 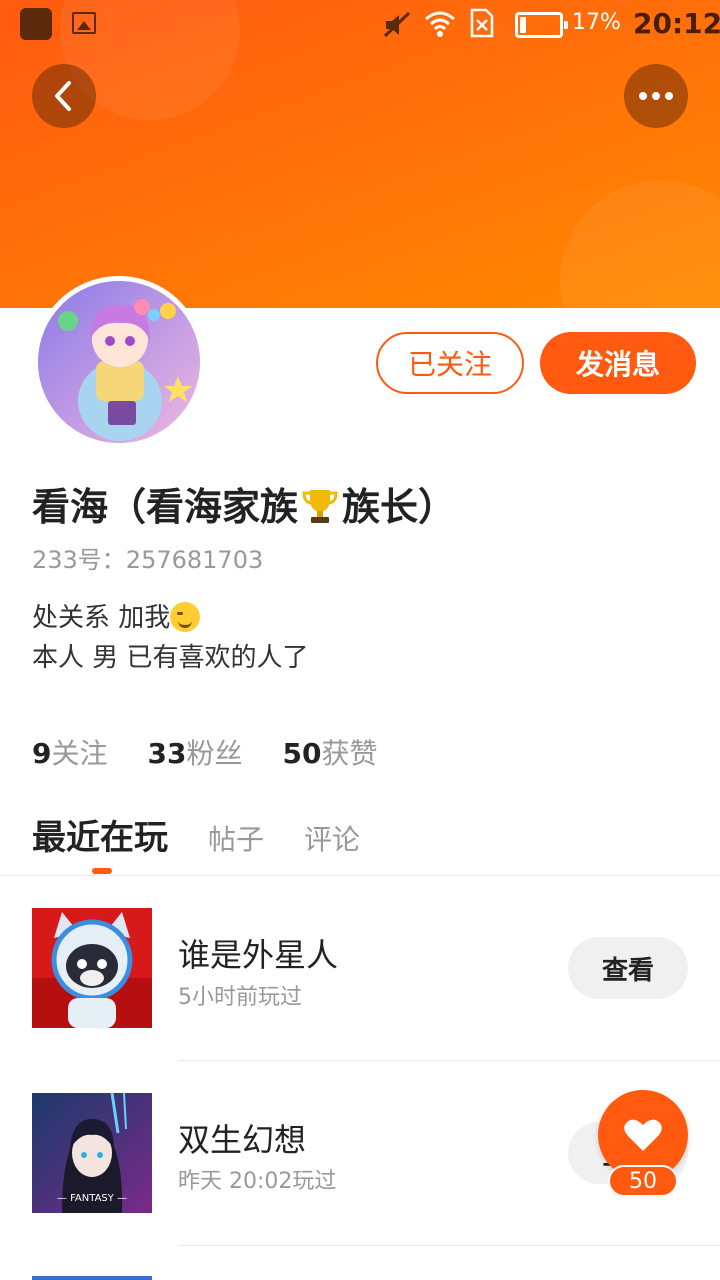 What do you see at coordinates (541, 25) in the screenshot?
I see `battery-icon` at bounding box center [541, 25].